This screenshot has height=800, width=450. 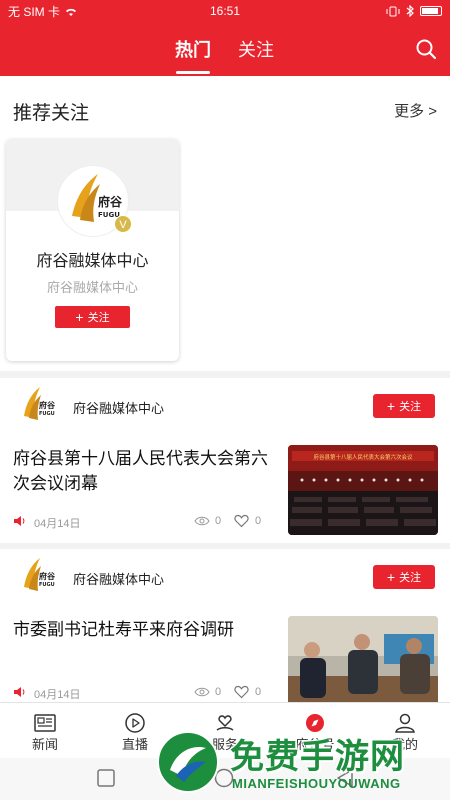 I want to click on card-desc: 府谷融媒体中心, so click(x=92, y=287).